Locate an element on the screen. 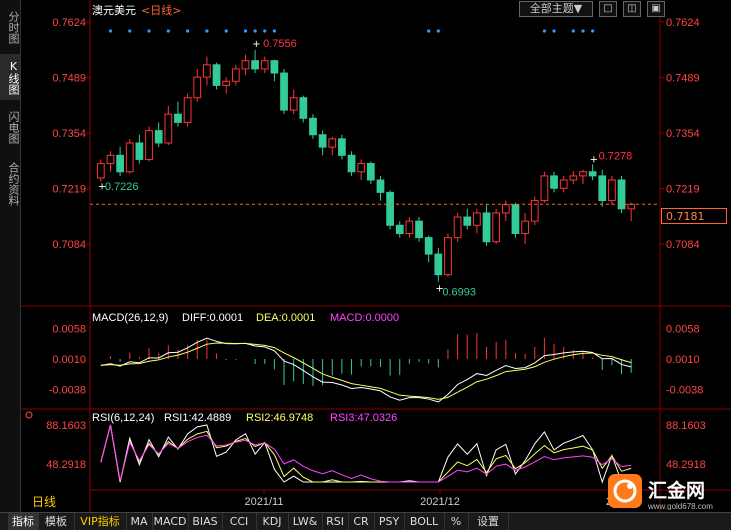 This screenshot has height=530, width=731. rsi2-label: RSI2:46.9748 is located at coordinates (279, 418).